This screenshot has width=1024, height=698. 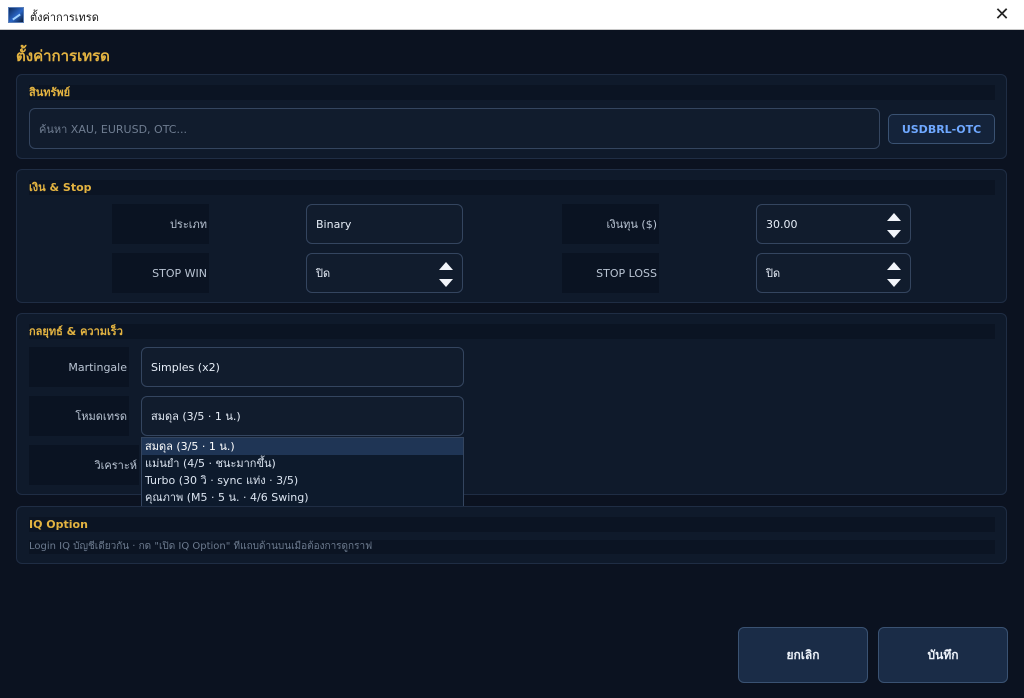 What do you see at coordinates (782, 224) in the screenshot?
I see `capital-value: 30.00` at bounding box center [782, 224].